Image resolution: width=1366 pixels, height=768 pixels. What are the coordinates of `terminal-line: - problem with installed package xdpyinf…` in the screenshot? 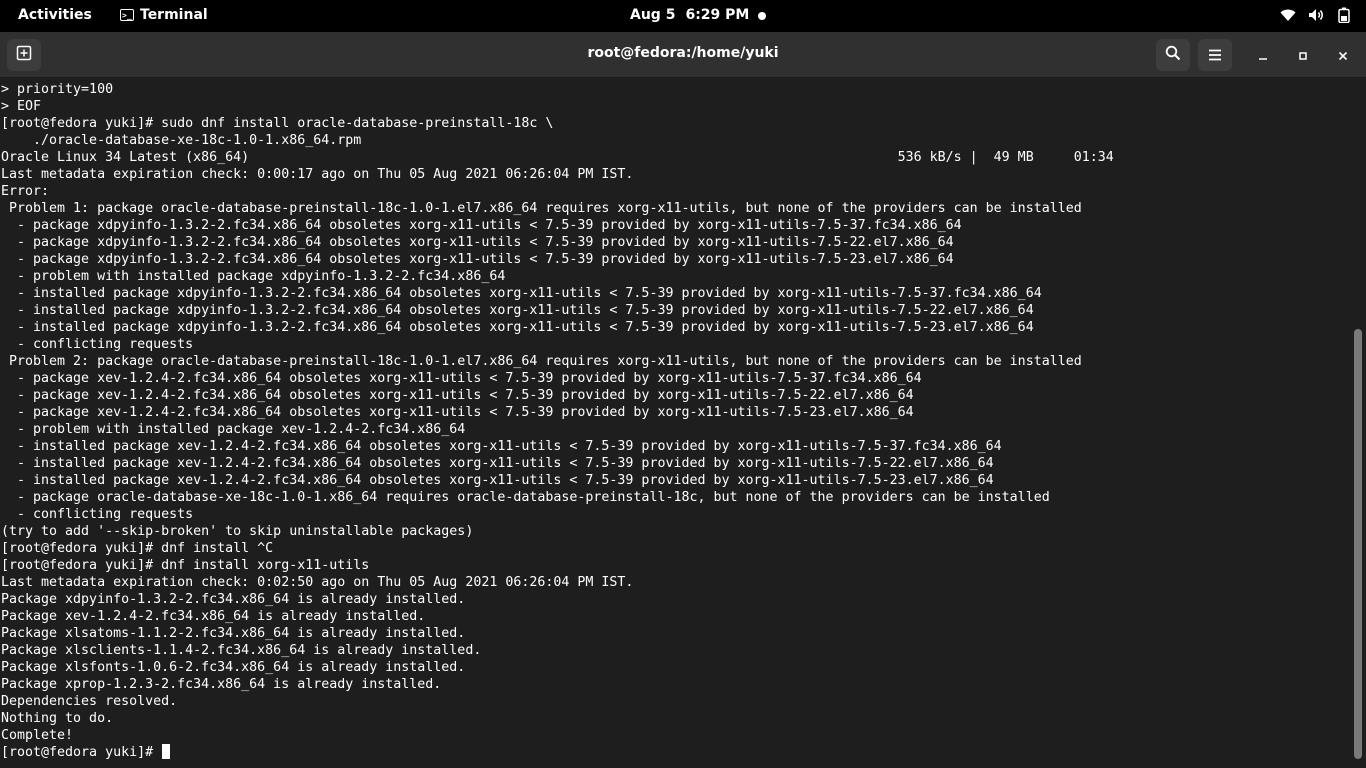 It's located at (253, 276).